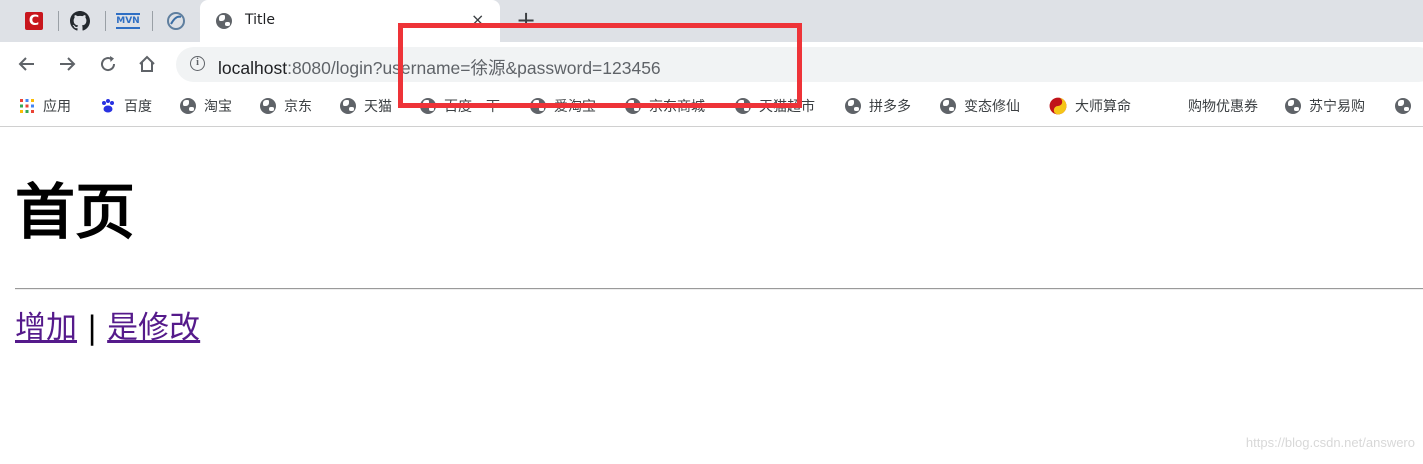  I want to click on back-button, so click(27, 64).